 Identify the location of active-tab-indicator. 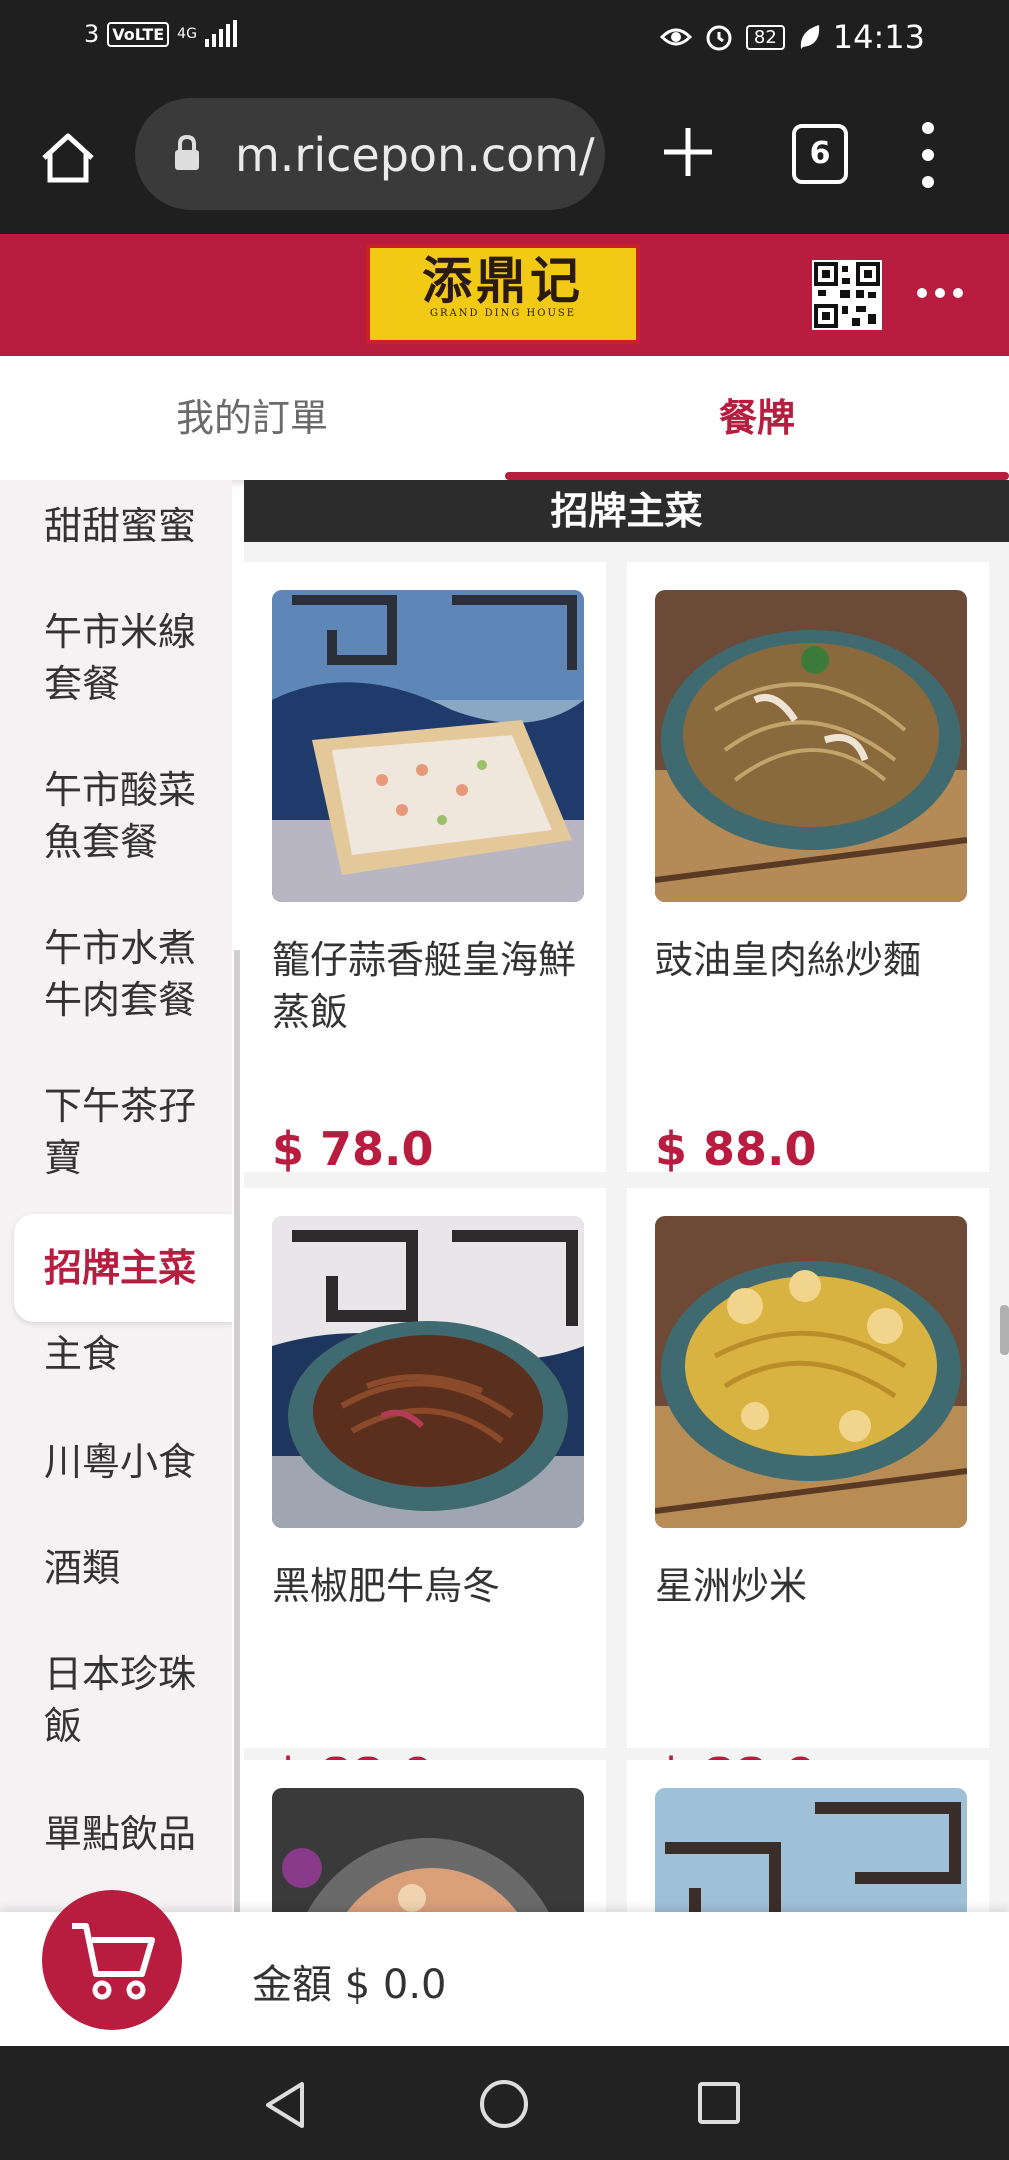
(757, 476).